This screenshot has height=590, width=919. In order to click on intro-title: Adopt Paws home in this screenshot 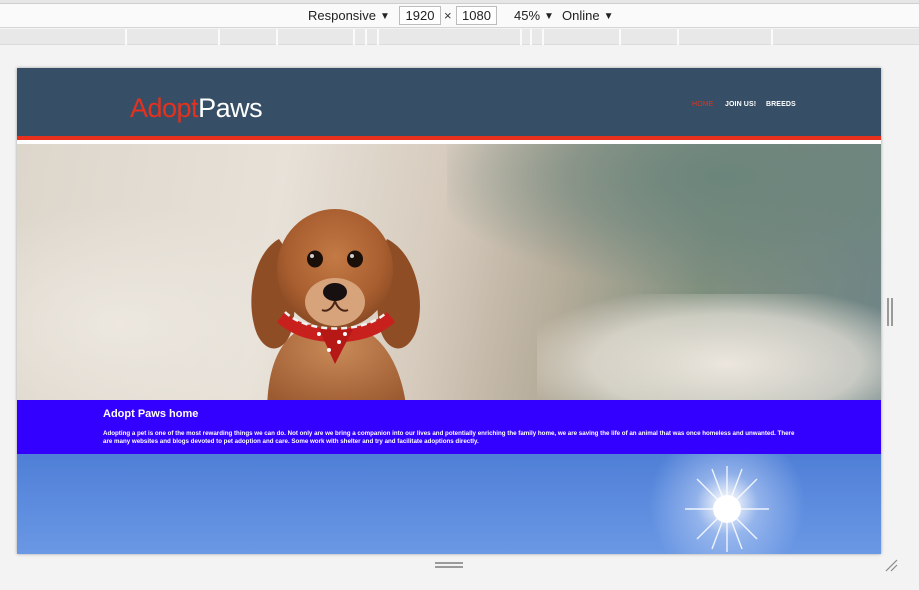, I will do `click(151, 414)`.